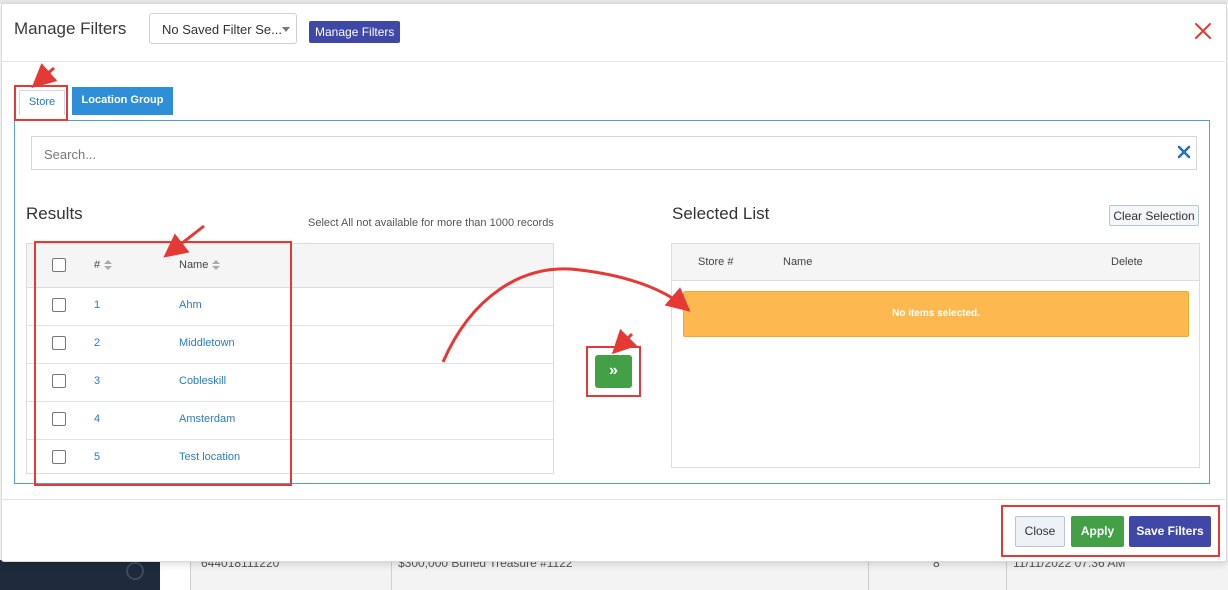 The image size is (1228, 590). I want to click on search-input, so click(594, 154).